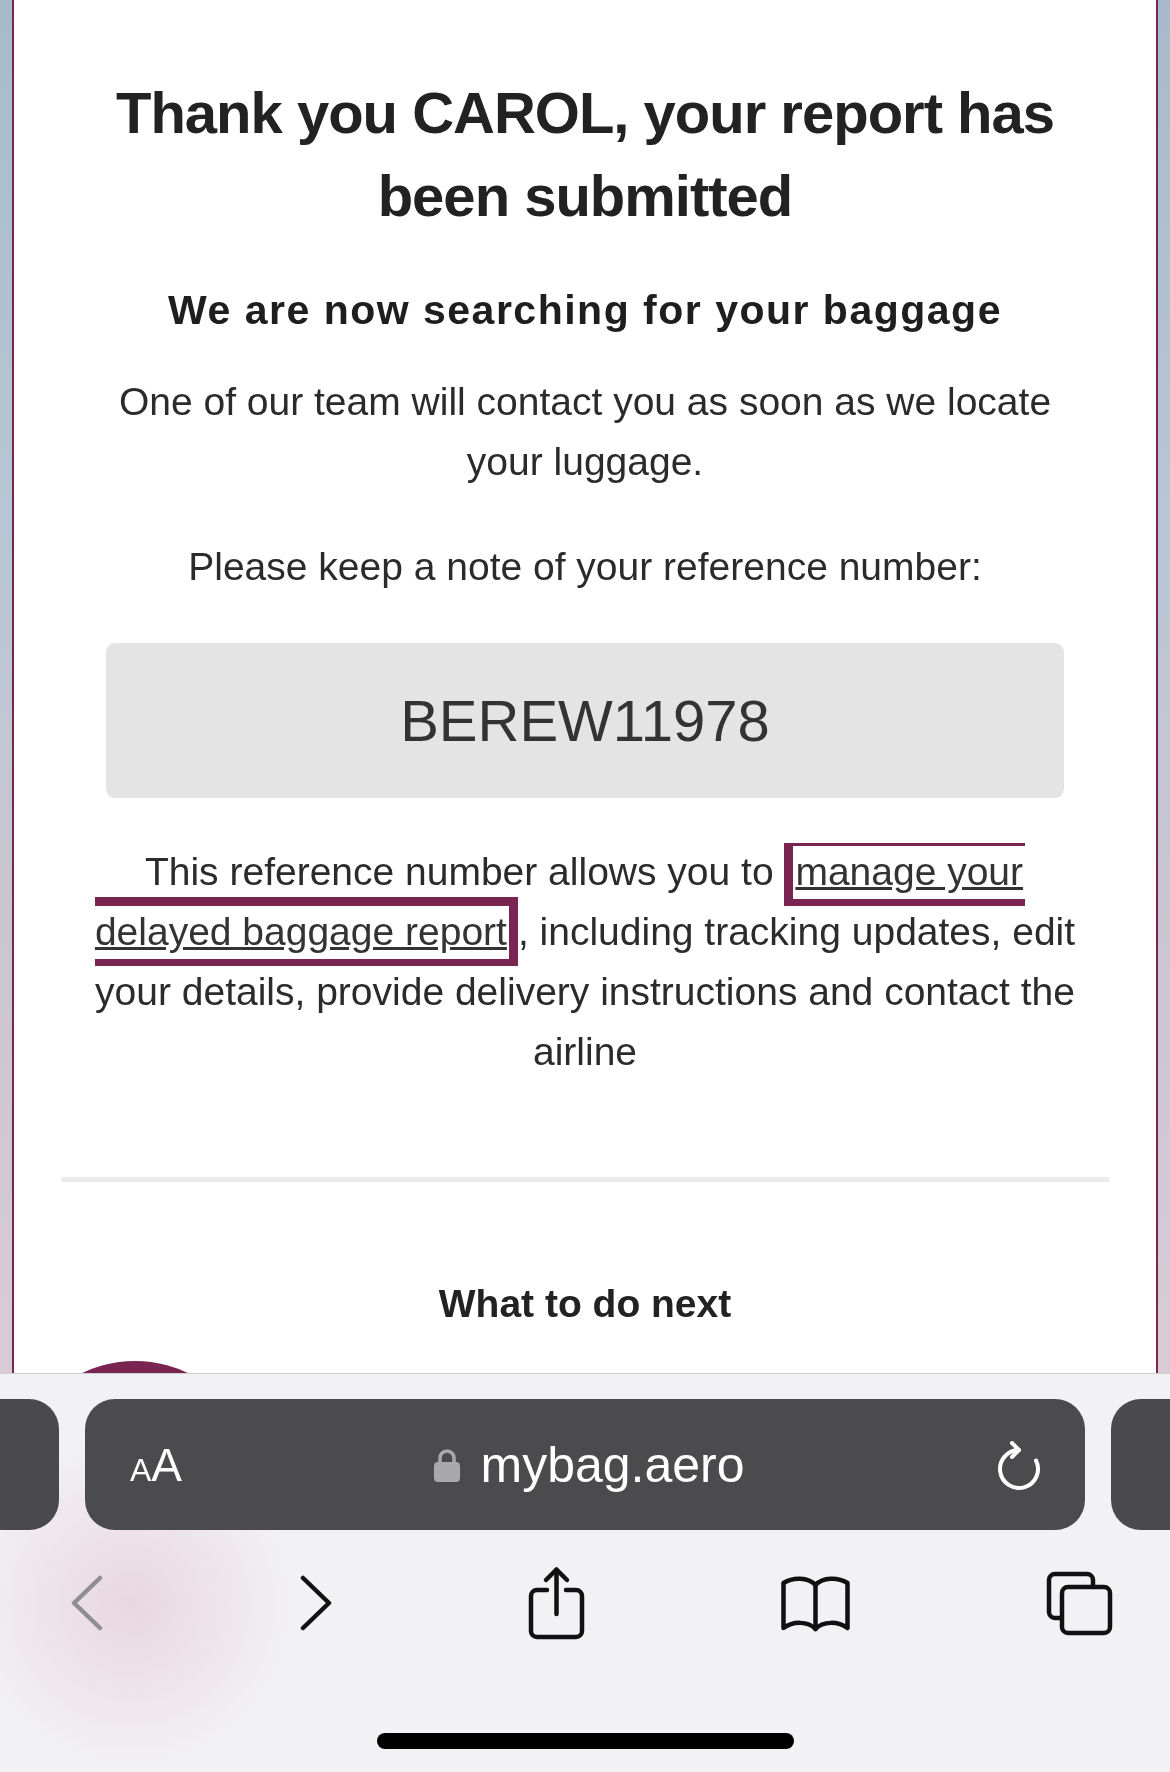 This screenshot has width=1170, height=1772. What do you see at coordinates (1019, 1464) in the screenshot?
I see `reload-icon` at bounding box center [1019, 1464].